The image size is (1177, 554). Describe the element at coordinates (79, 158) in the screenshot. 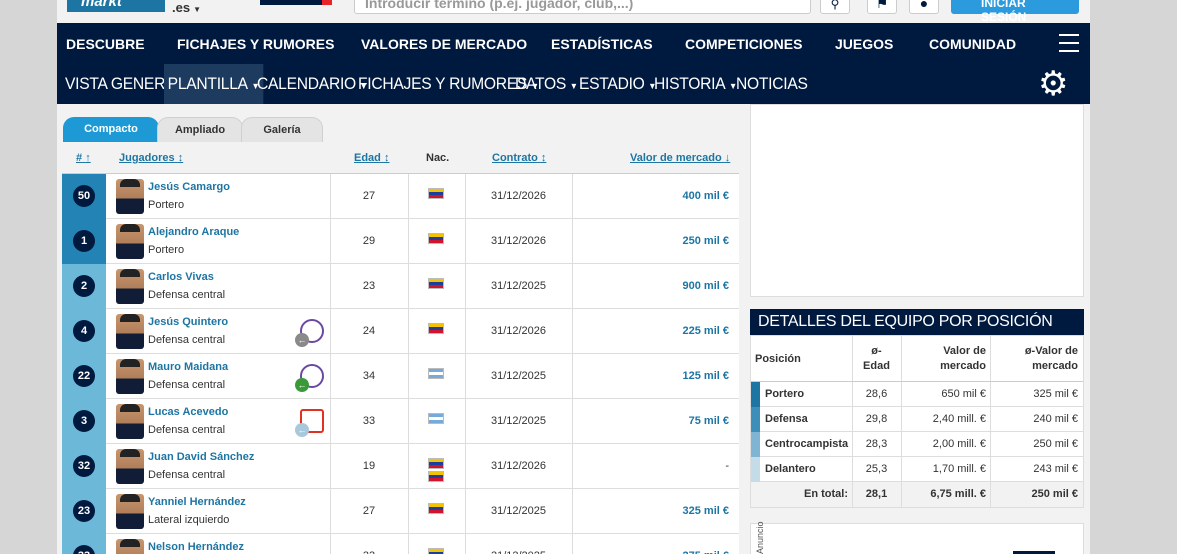

I see `column-header-number: #` at that location.